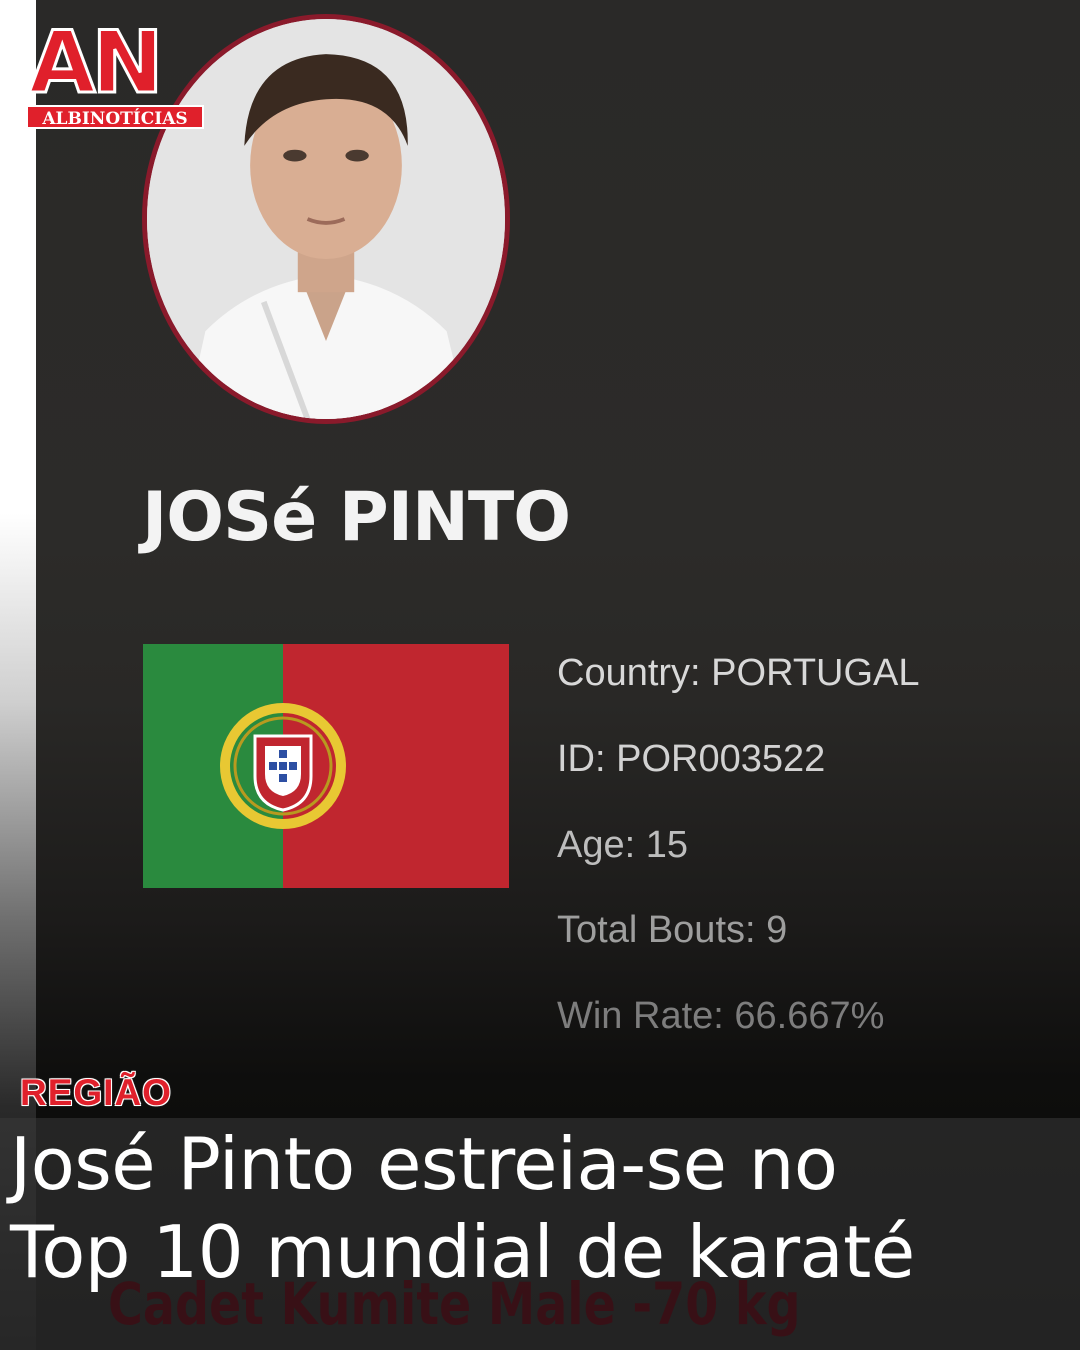  Describe the element at coordinates (691, 759) in the screenshot. I see `athlete-id-label: ID: POR003522` at that location.